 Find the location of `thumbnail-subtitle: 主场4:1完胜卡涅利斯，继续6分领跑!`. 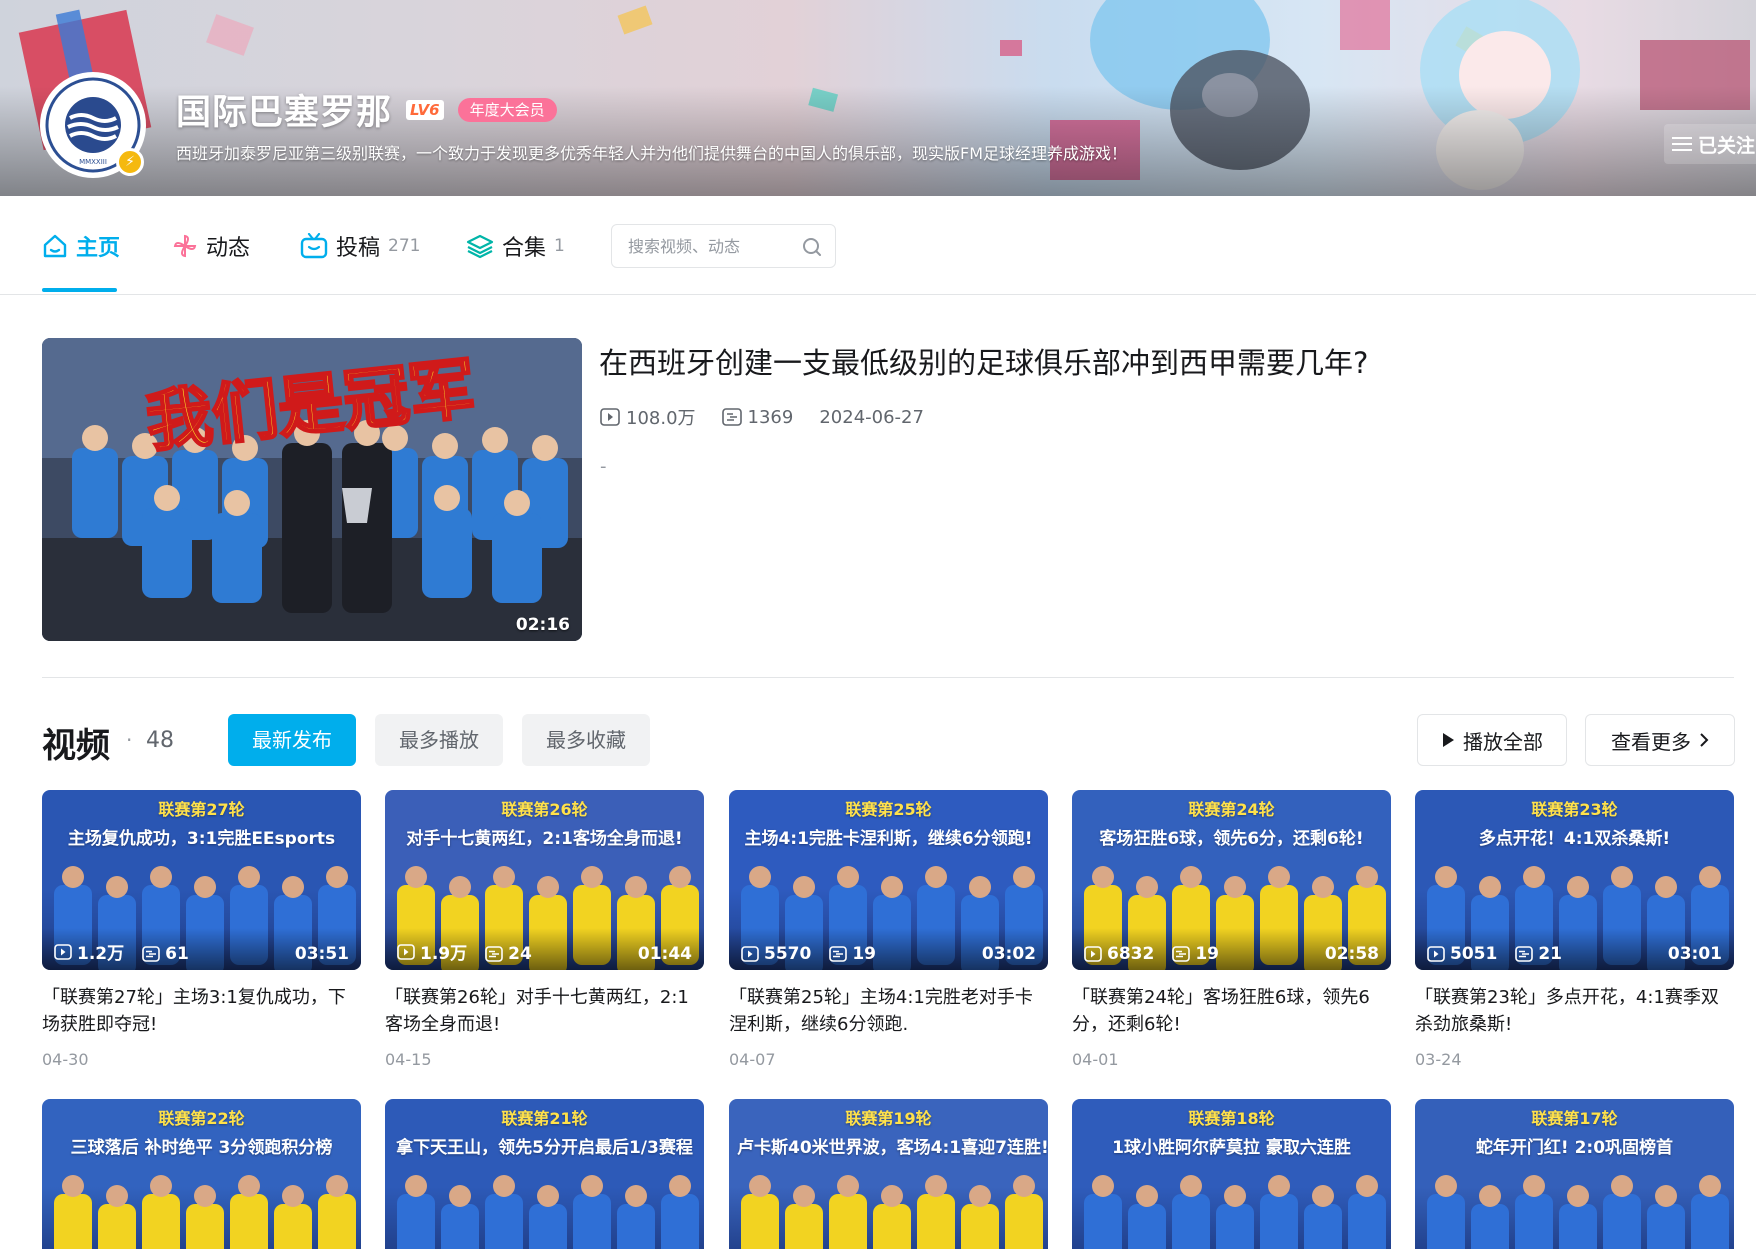

thumbnail-subtitle: 主场4:1完胜卡涅利斯，继续6分领跑! is located at coordinates (888, 839).